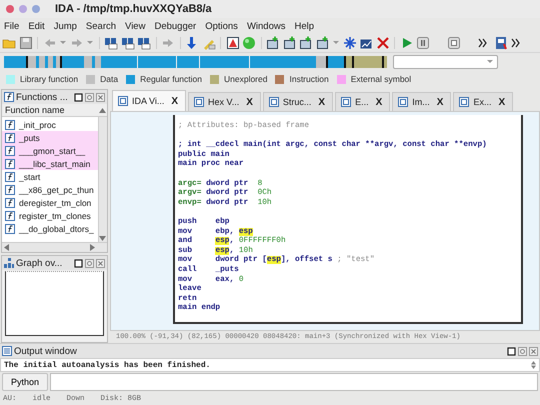  I want to click on function-row: __do_global_dtors_, so click(50, 228).